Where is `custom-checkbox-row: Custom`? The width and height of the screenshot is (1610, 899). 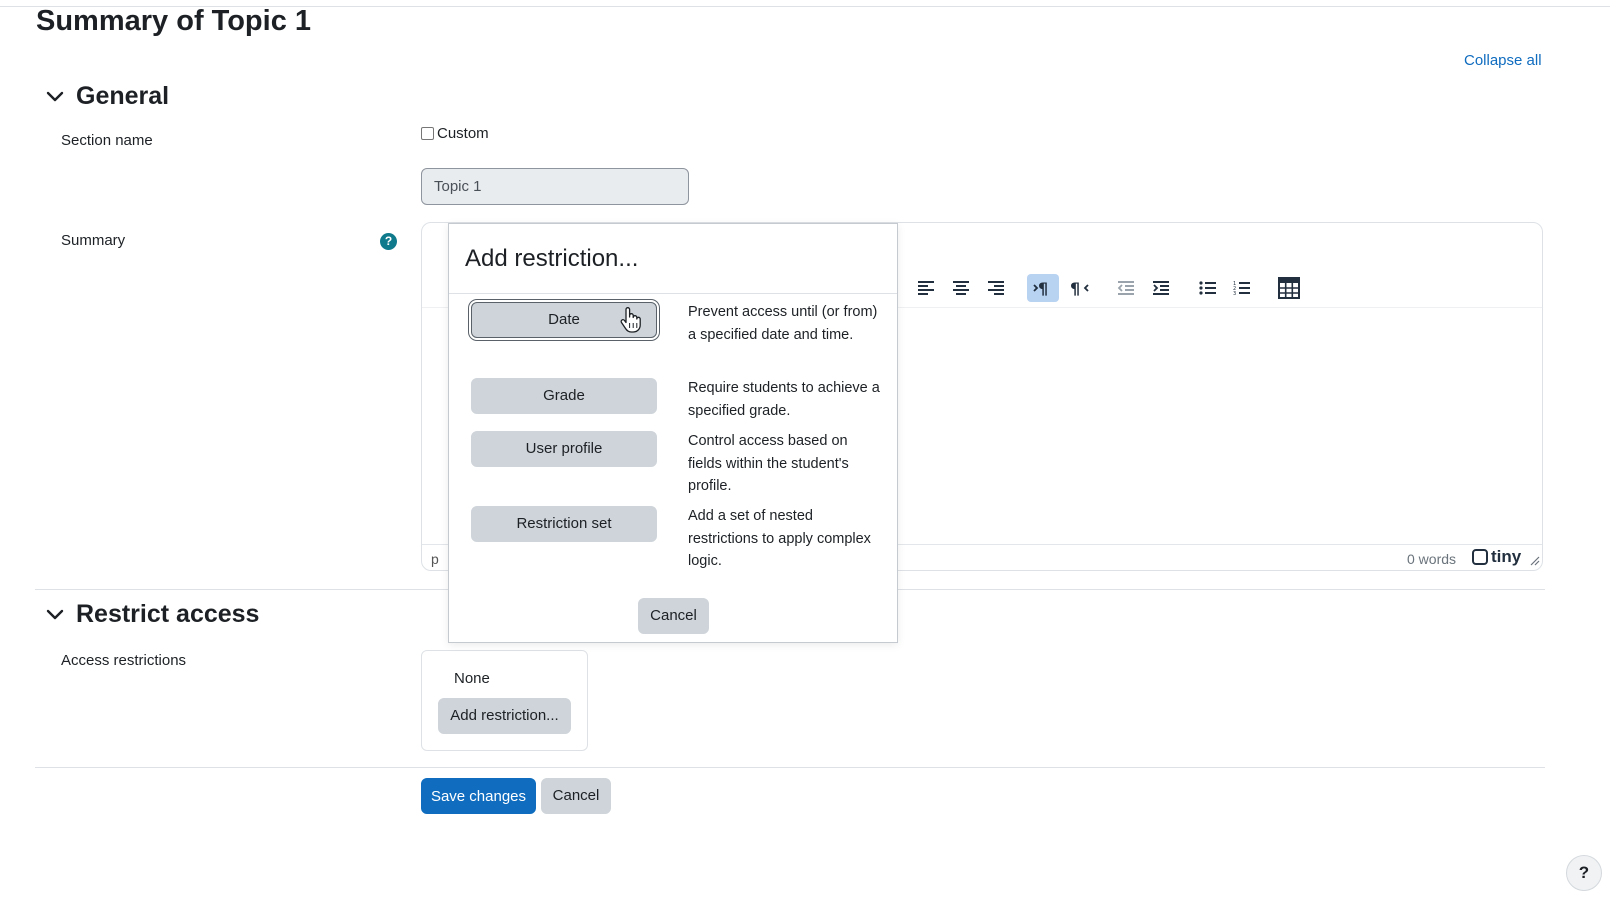
custom-checkbox-row: Custom is located at coordinates (455, 133).